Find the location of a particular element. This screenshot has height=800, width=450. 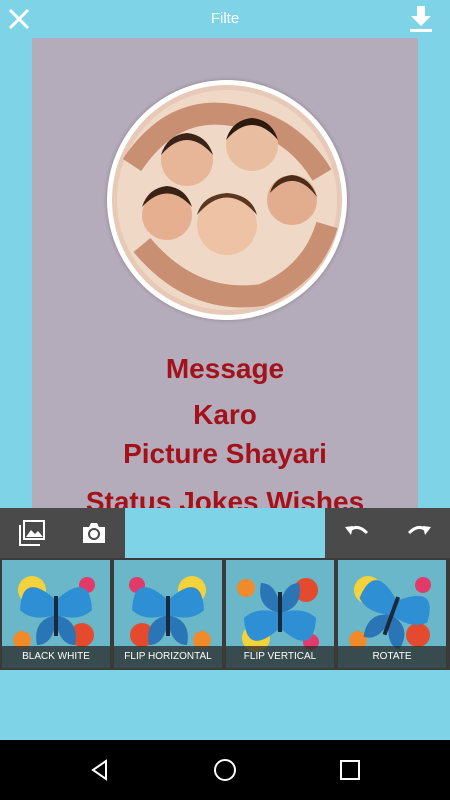

recents-icon is located at coordinates (350, 770).